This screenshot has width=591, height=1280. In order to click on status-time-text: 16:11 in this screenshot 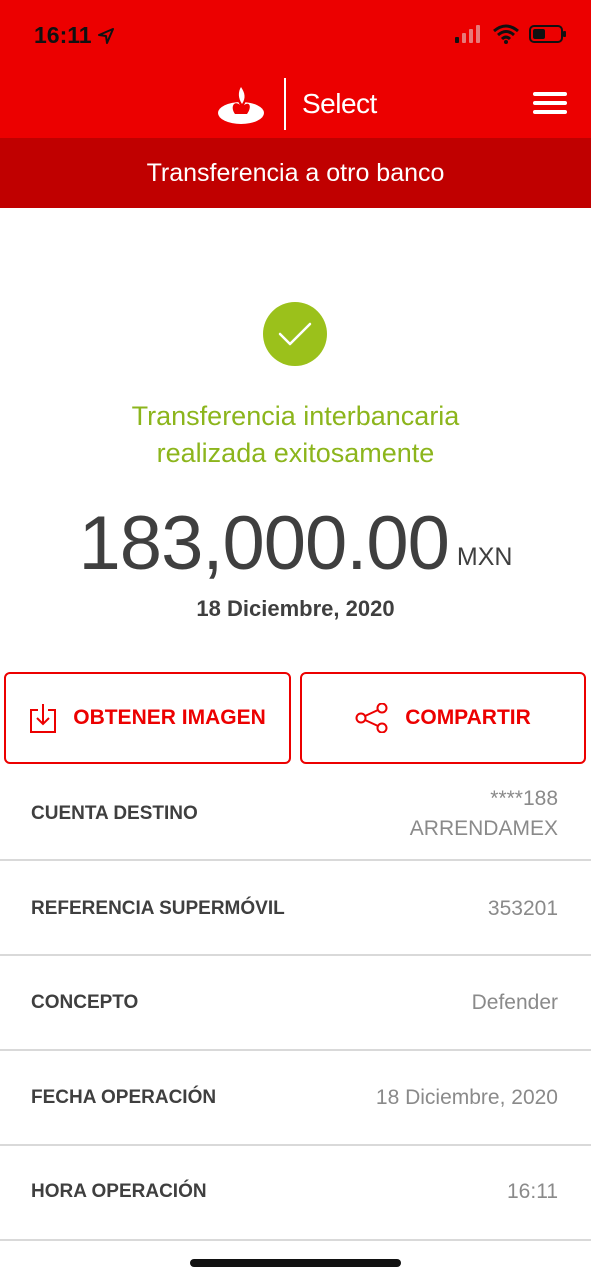, I will do `click(63, 35)`.